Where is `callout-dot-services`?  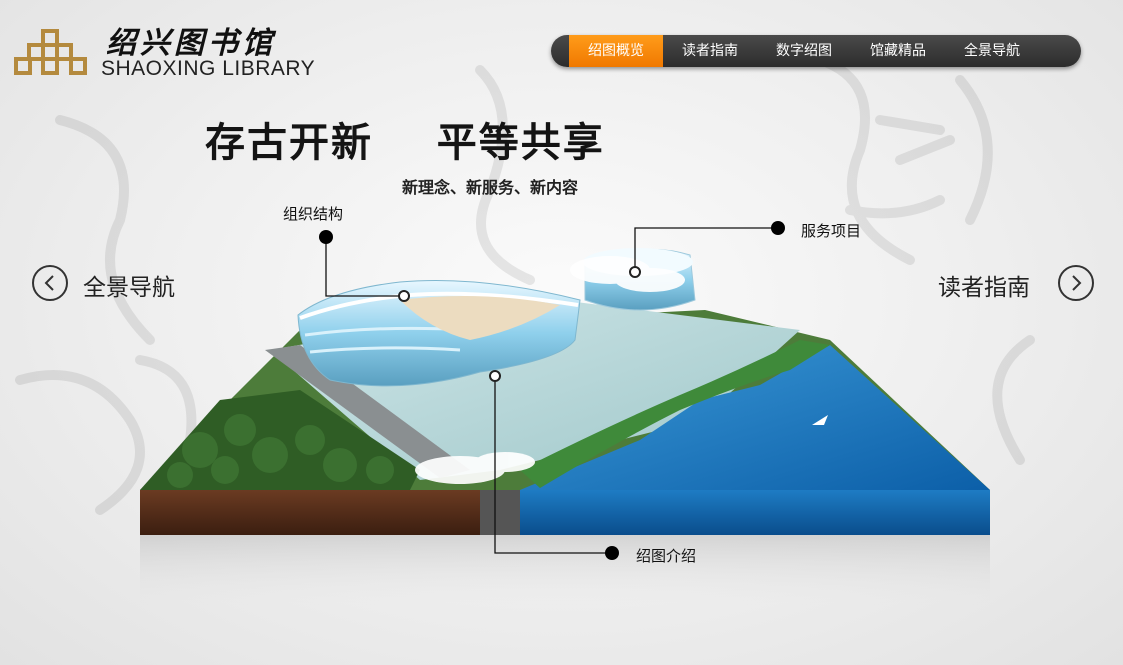 callout-dot-services is located at coordinates (778, 228).